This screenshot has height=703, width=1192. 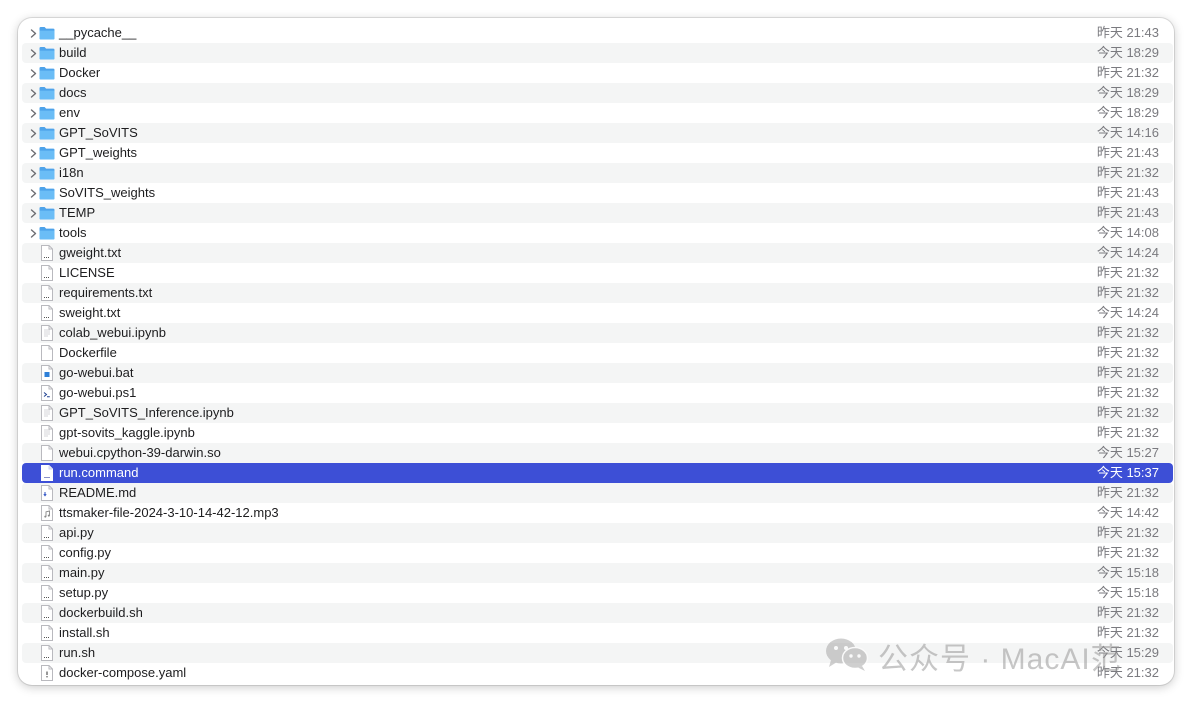 What do you see at coordinates (73, 92) in the screenshot?
I see `file-name: docs` at bounding box center [73, 92].